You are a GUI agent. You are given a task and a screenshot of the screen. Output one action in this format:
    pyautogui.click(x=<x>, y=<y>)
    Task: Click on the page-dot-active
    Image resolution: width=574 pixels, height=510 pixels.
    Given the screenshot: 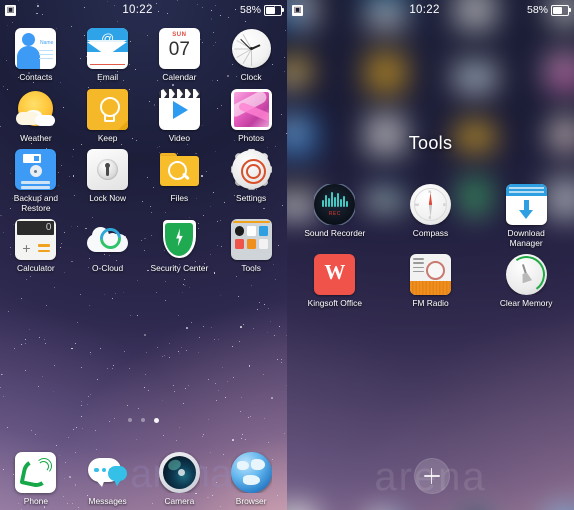 What is the action you would take?
    pyautogui.click(x=156, y=420)
    